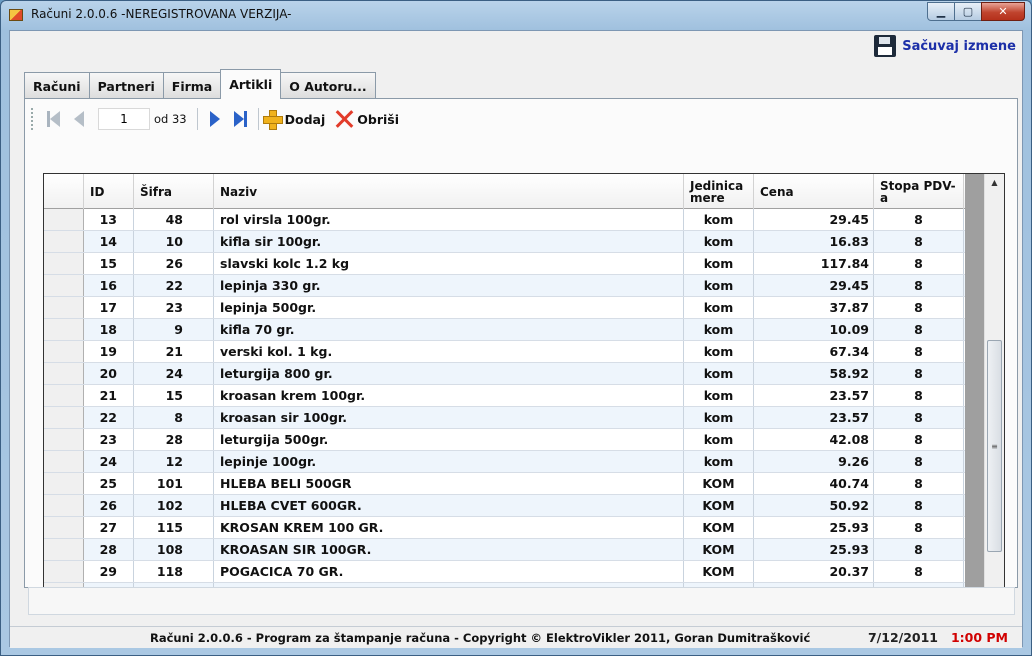 The width and height of the screenshot is (1032, 656). I want to click on column-header-naziv: Naziv, so click(449, 191).